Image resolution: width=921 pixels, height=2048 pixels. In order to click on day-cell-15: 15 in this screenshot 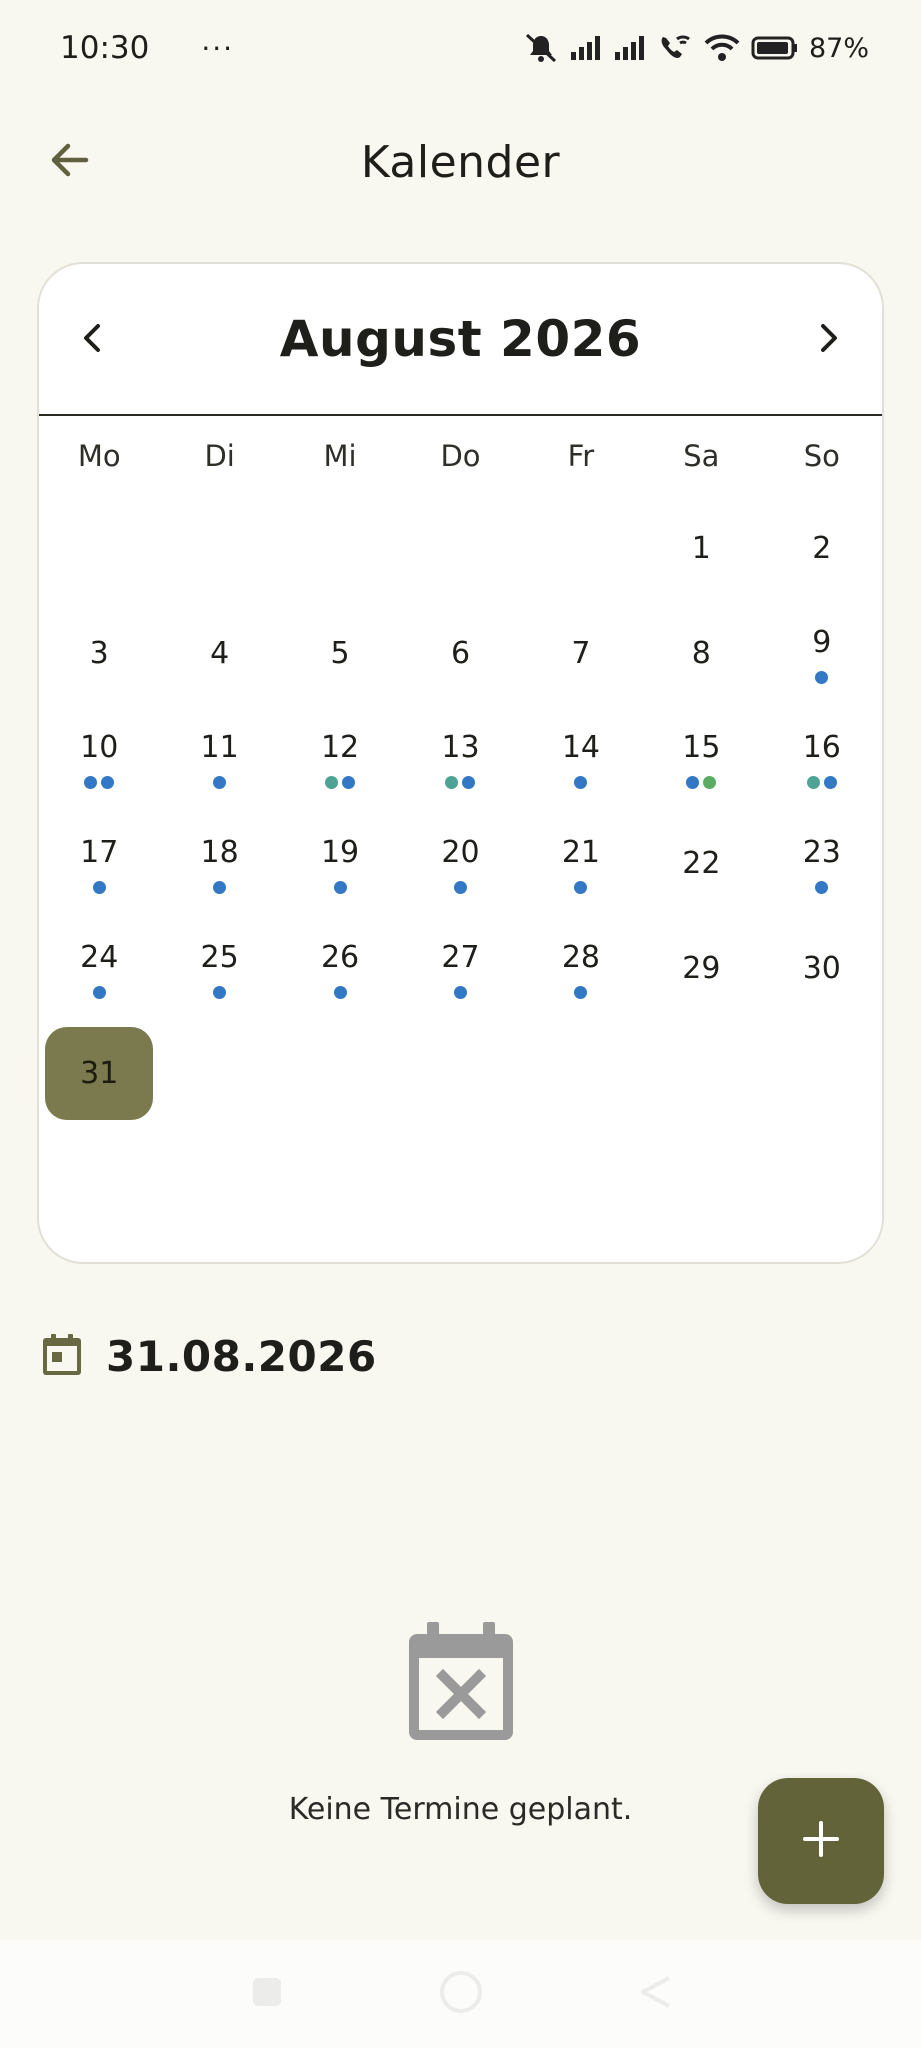, I will do `click(701, 758)`.